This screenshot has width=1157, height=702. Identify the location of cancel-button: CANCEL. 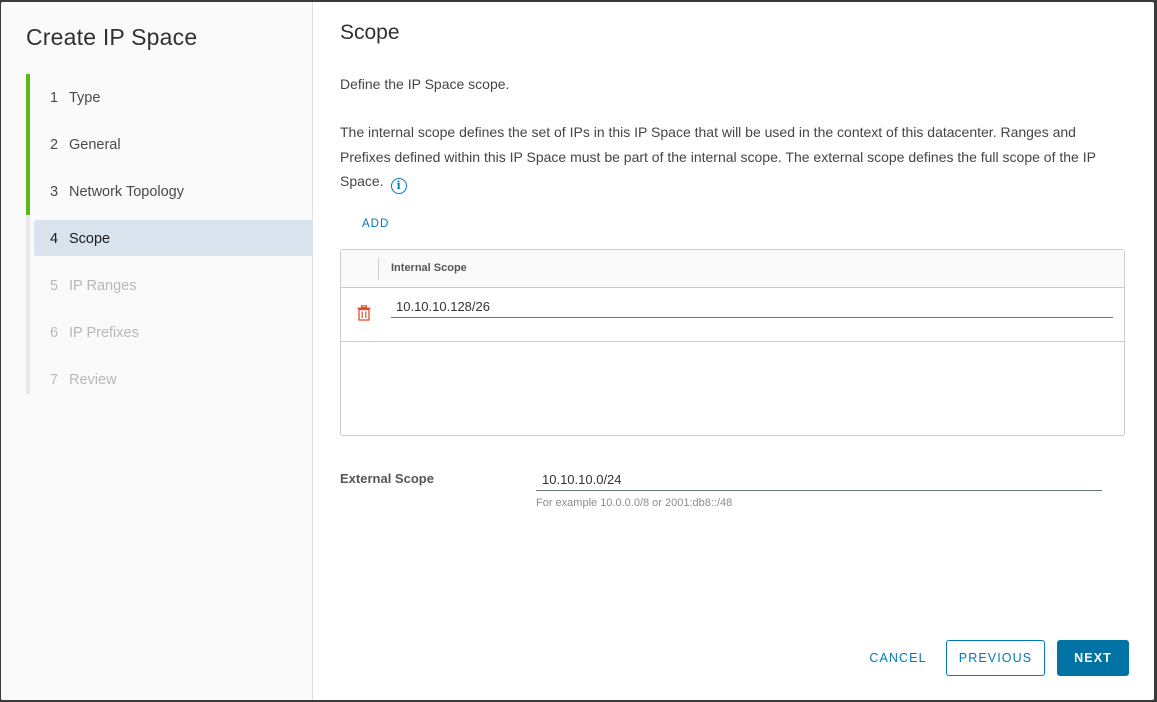
(898, 658).